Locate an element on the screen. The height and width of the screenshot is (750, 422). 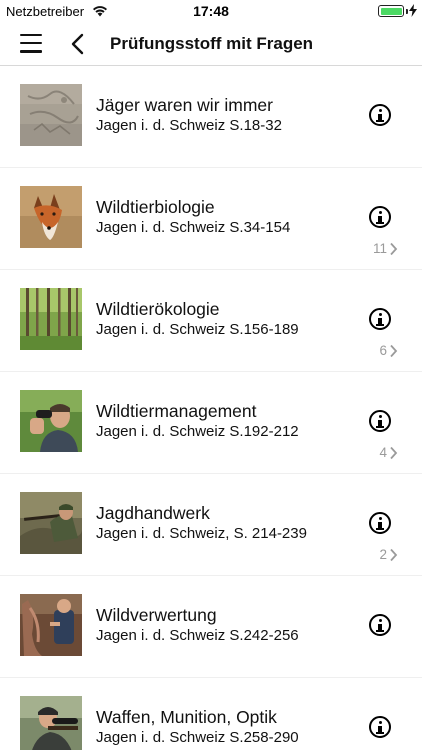
fox-thumbnail is located at coordinates (51, 217).